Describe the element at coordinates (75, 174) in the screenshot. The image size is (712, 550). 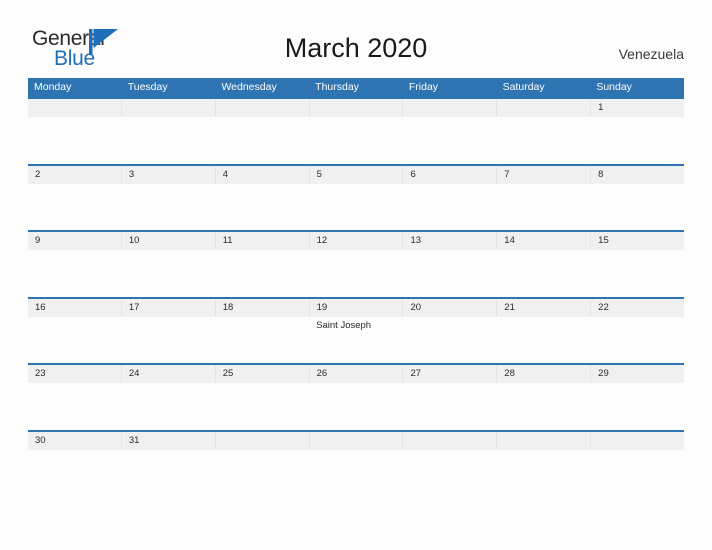
I see `day-number: 2` at that location.